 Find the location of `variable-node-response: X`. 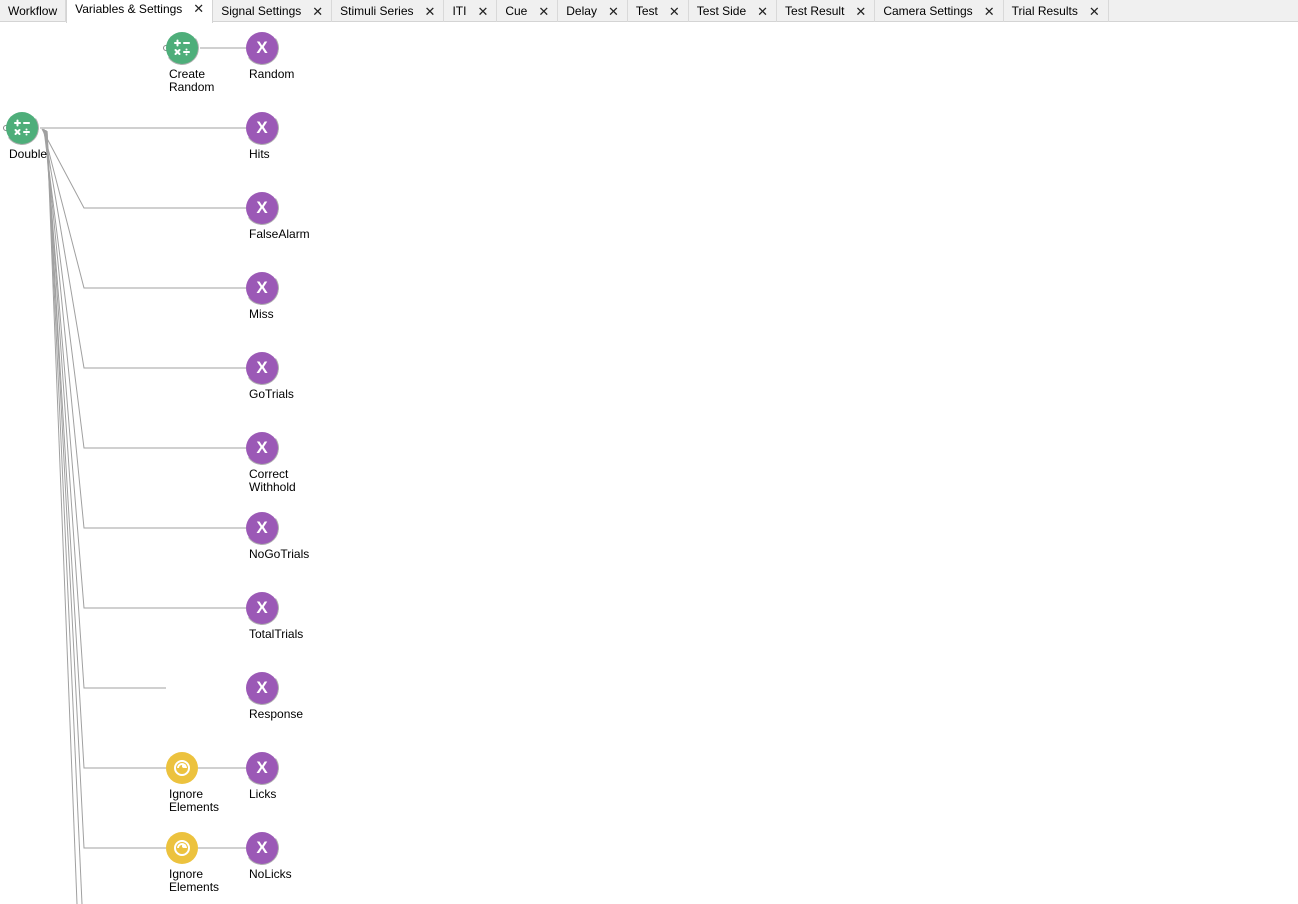

variable-node-response: X is located at coordinates (262, 688).